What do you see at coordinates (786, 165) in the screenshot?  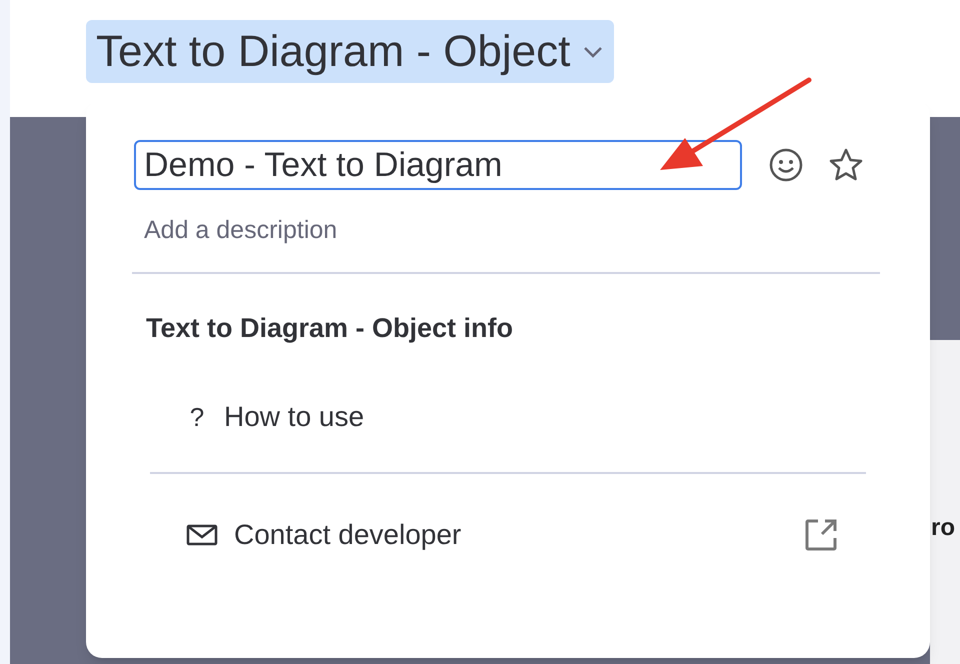 I see `smiley-icon` at bounding box center [786, 165].